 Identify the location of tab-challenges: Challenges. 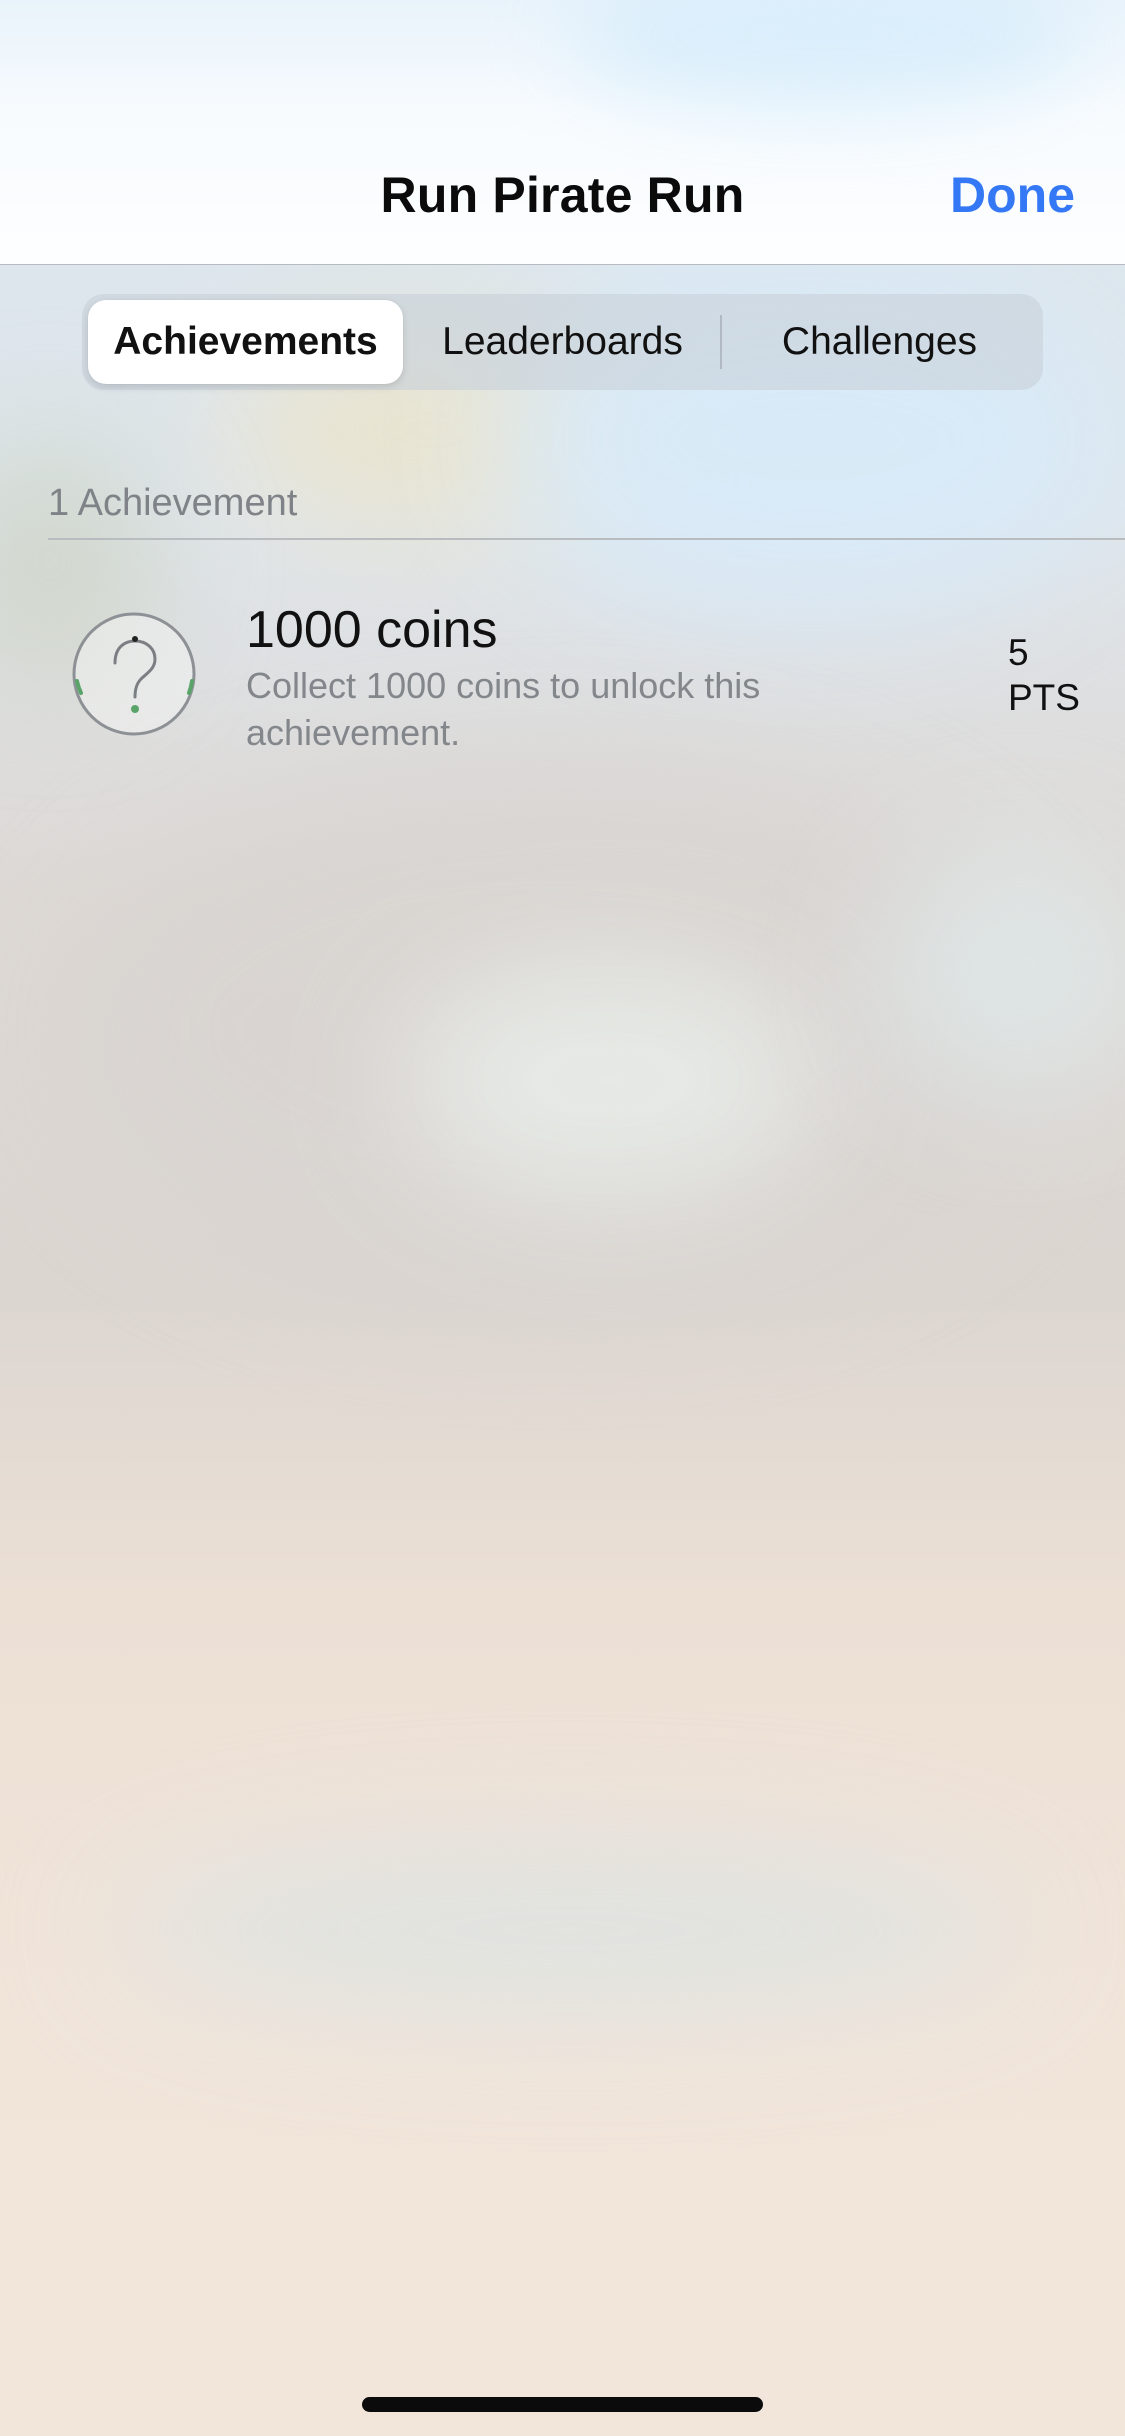
(879, 342).